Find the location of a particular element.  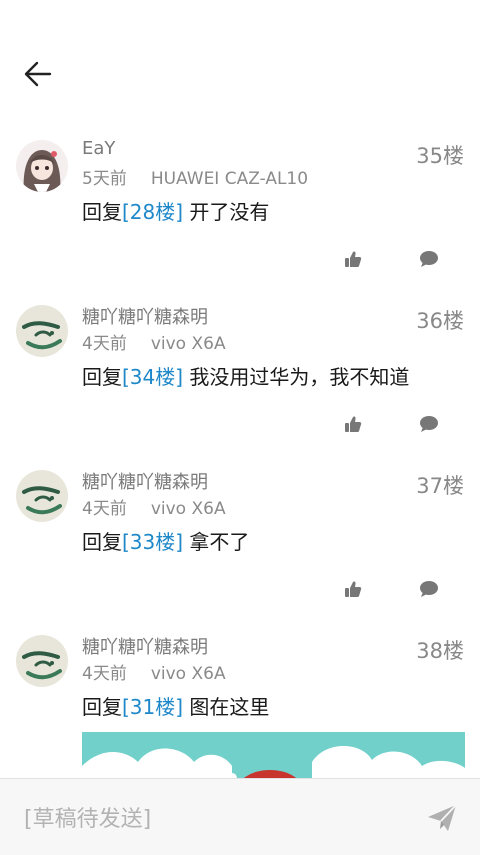

arrow-left-icon is located at coordinates (38, 74).